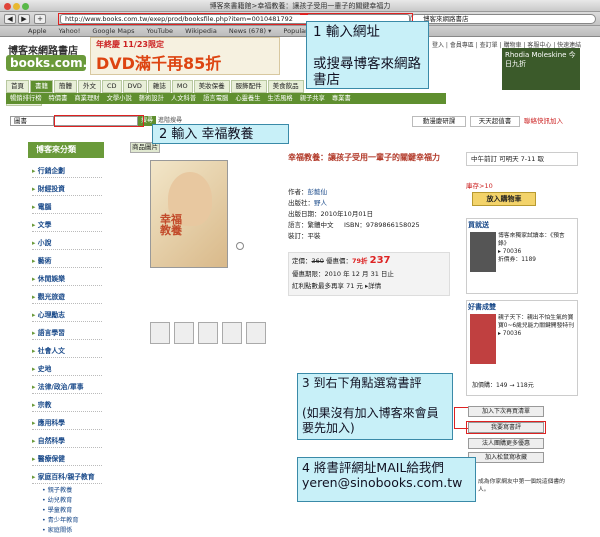 Image resolution: width=600 pixels, height=537 pixels. Describe the element at coordinates (60, 521) in the screenshot. I see `sidebar-subitem: 青少年教育` at that location.